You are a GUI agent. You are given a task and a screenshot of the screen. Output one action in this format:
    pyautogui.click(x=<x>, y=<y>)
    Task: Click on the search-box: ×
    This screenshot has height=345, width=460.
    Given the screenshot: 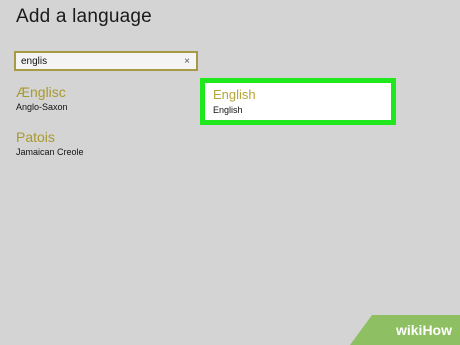 What is the action you would take?
    pyautogui.click(x=106, y=61)
    